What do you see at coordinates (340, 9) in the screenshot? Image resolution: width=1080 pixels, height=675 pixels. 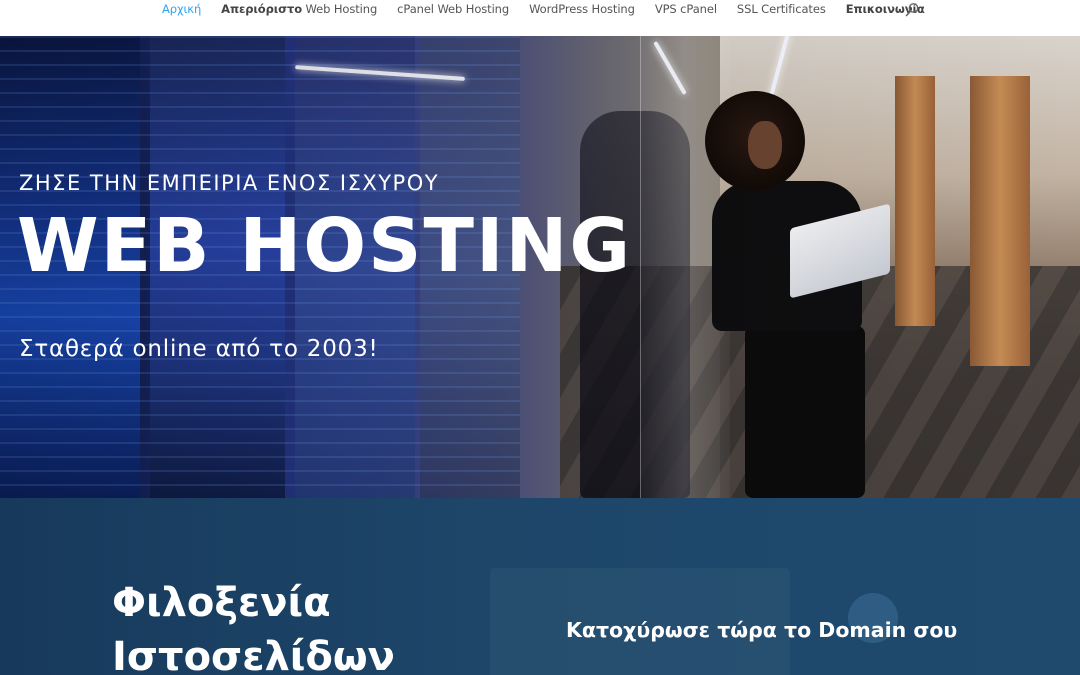 I see `nav-item-label: Web Hosting` at bounding box center [340, 9].